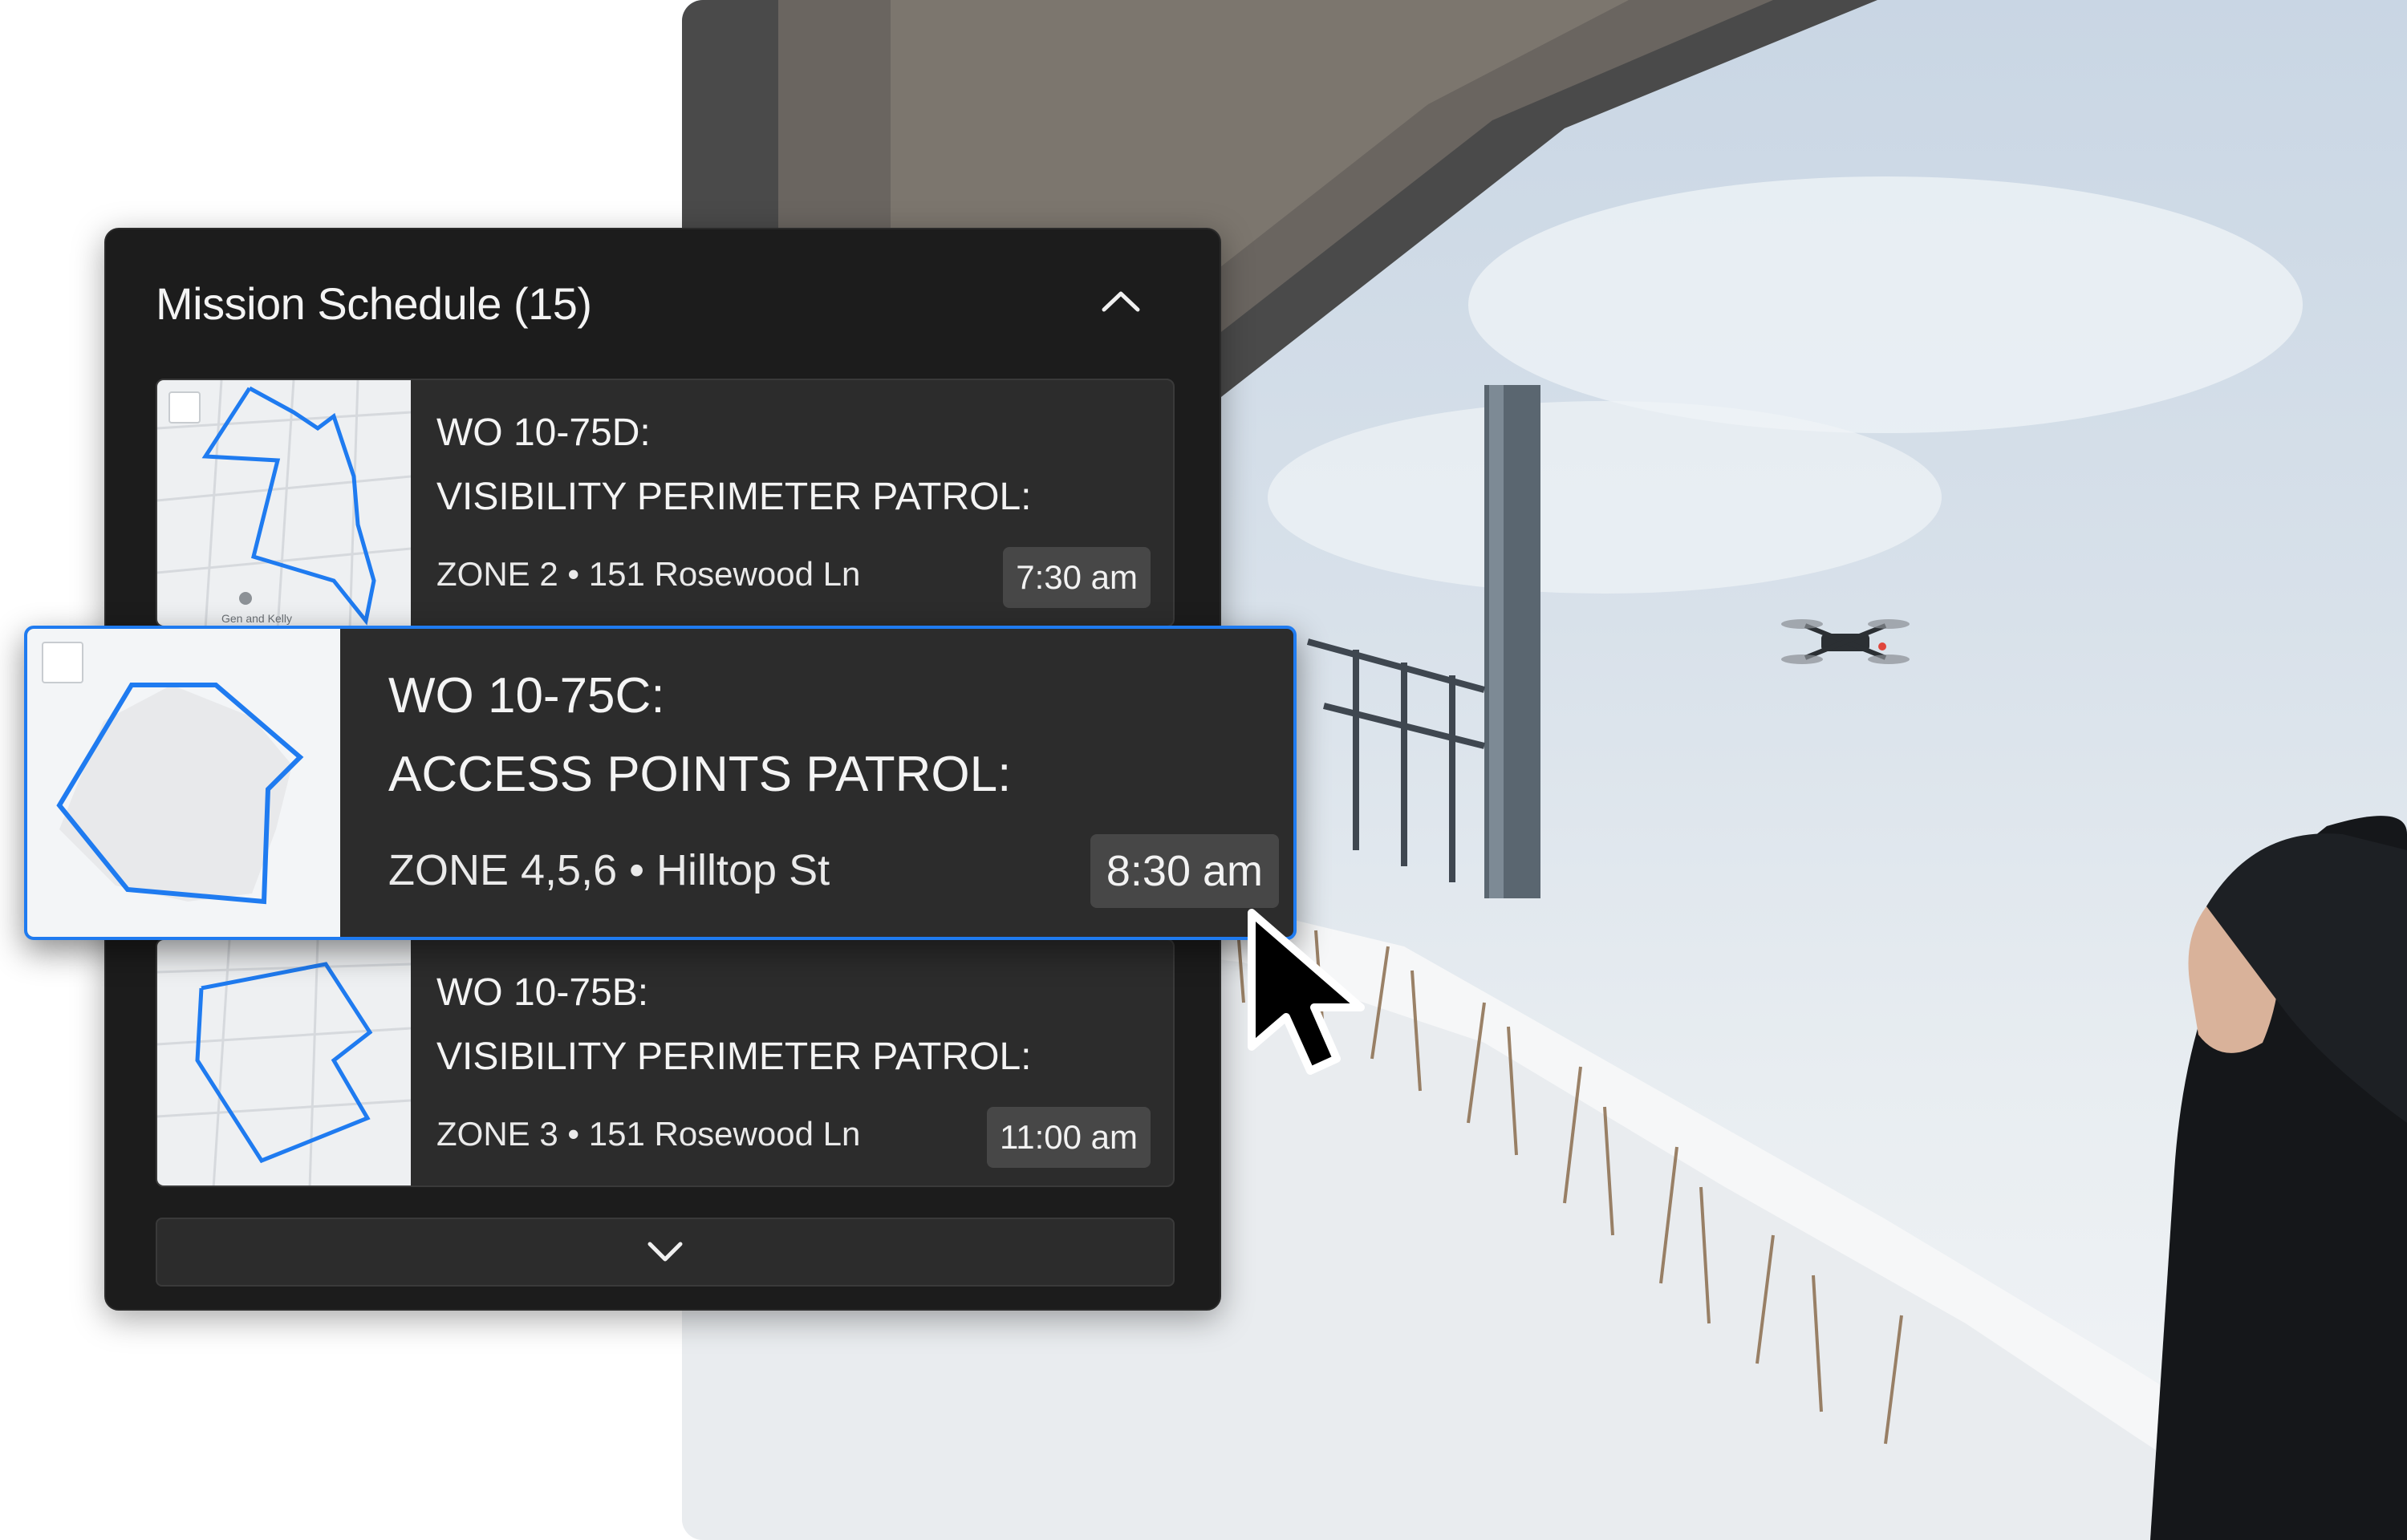  I want to click on work-order-id: WO 10-75B:, so click(542, 992).